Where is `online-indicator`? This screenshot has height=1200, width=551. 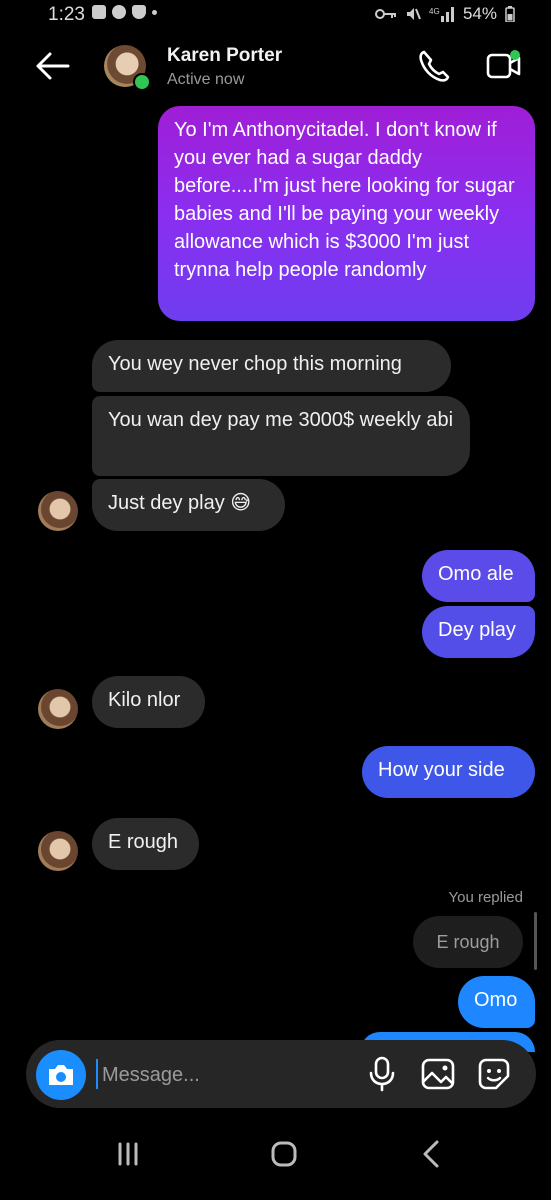
online-indicator is located at coordinates (142, 82).